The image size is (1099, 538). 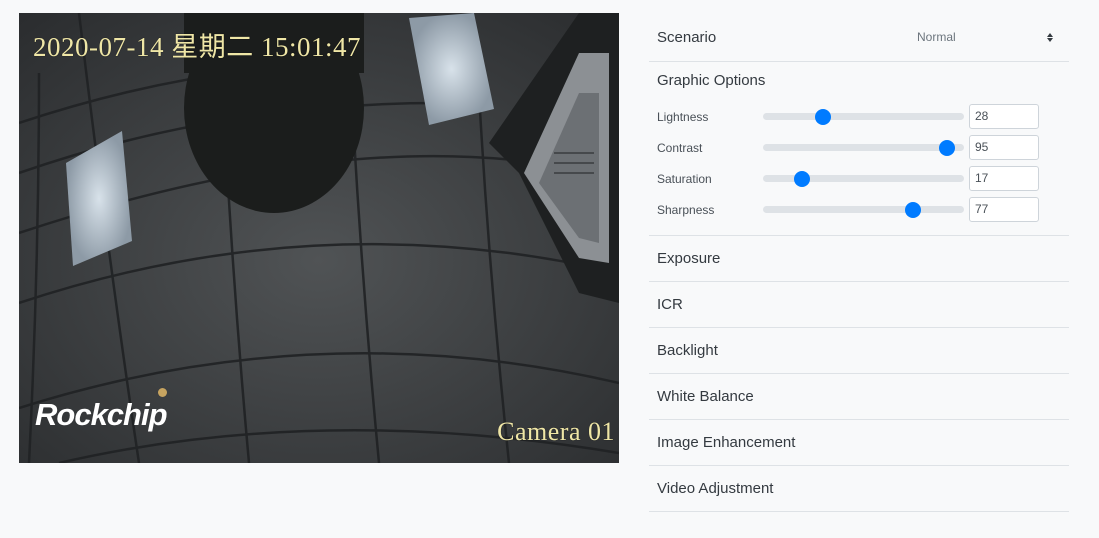 I want to click on slider-row-lightness: Lightness 28, so click(x=863, y=116).